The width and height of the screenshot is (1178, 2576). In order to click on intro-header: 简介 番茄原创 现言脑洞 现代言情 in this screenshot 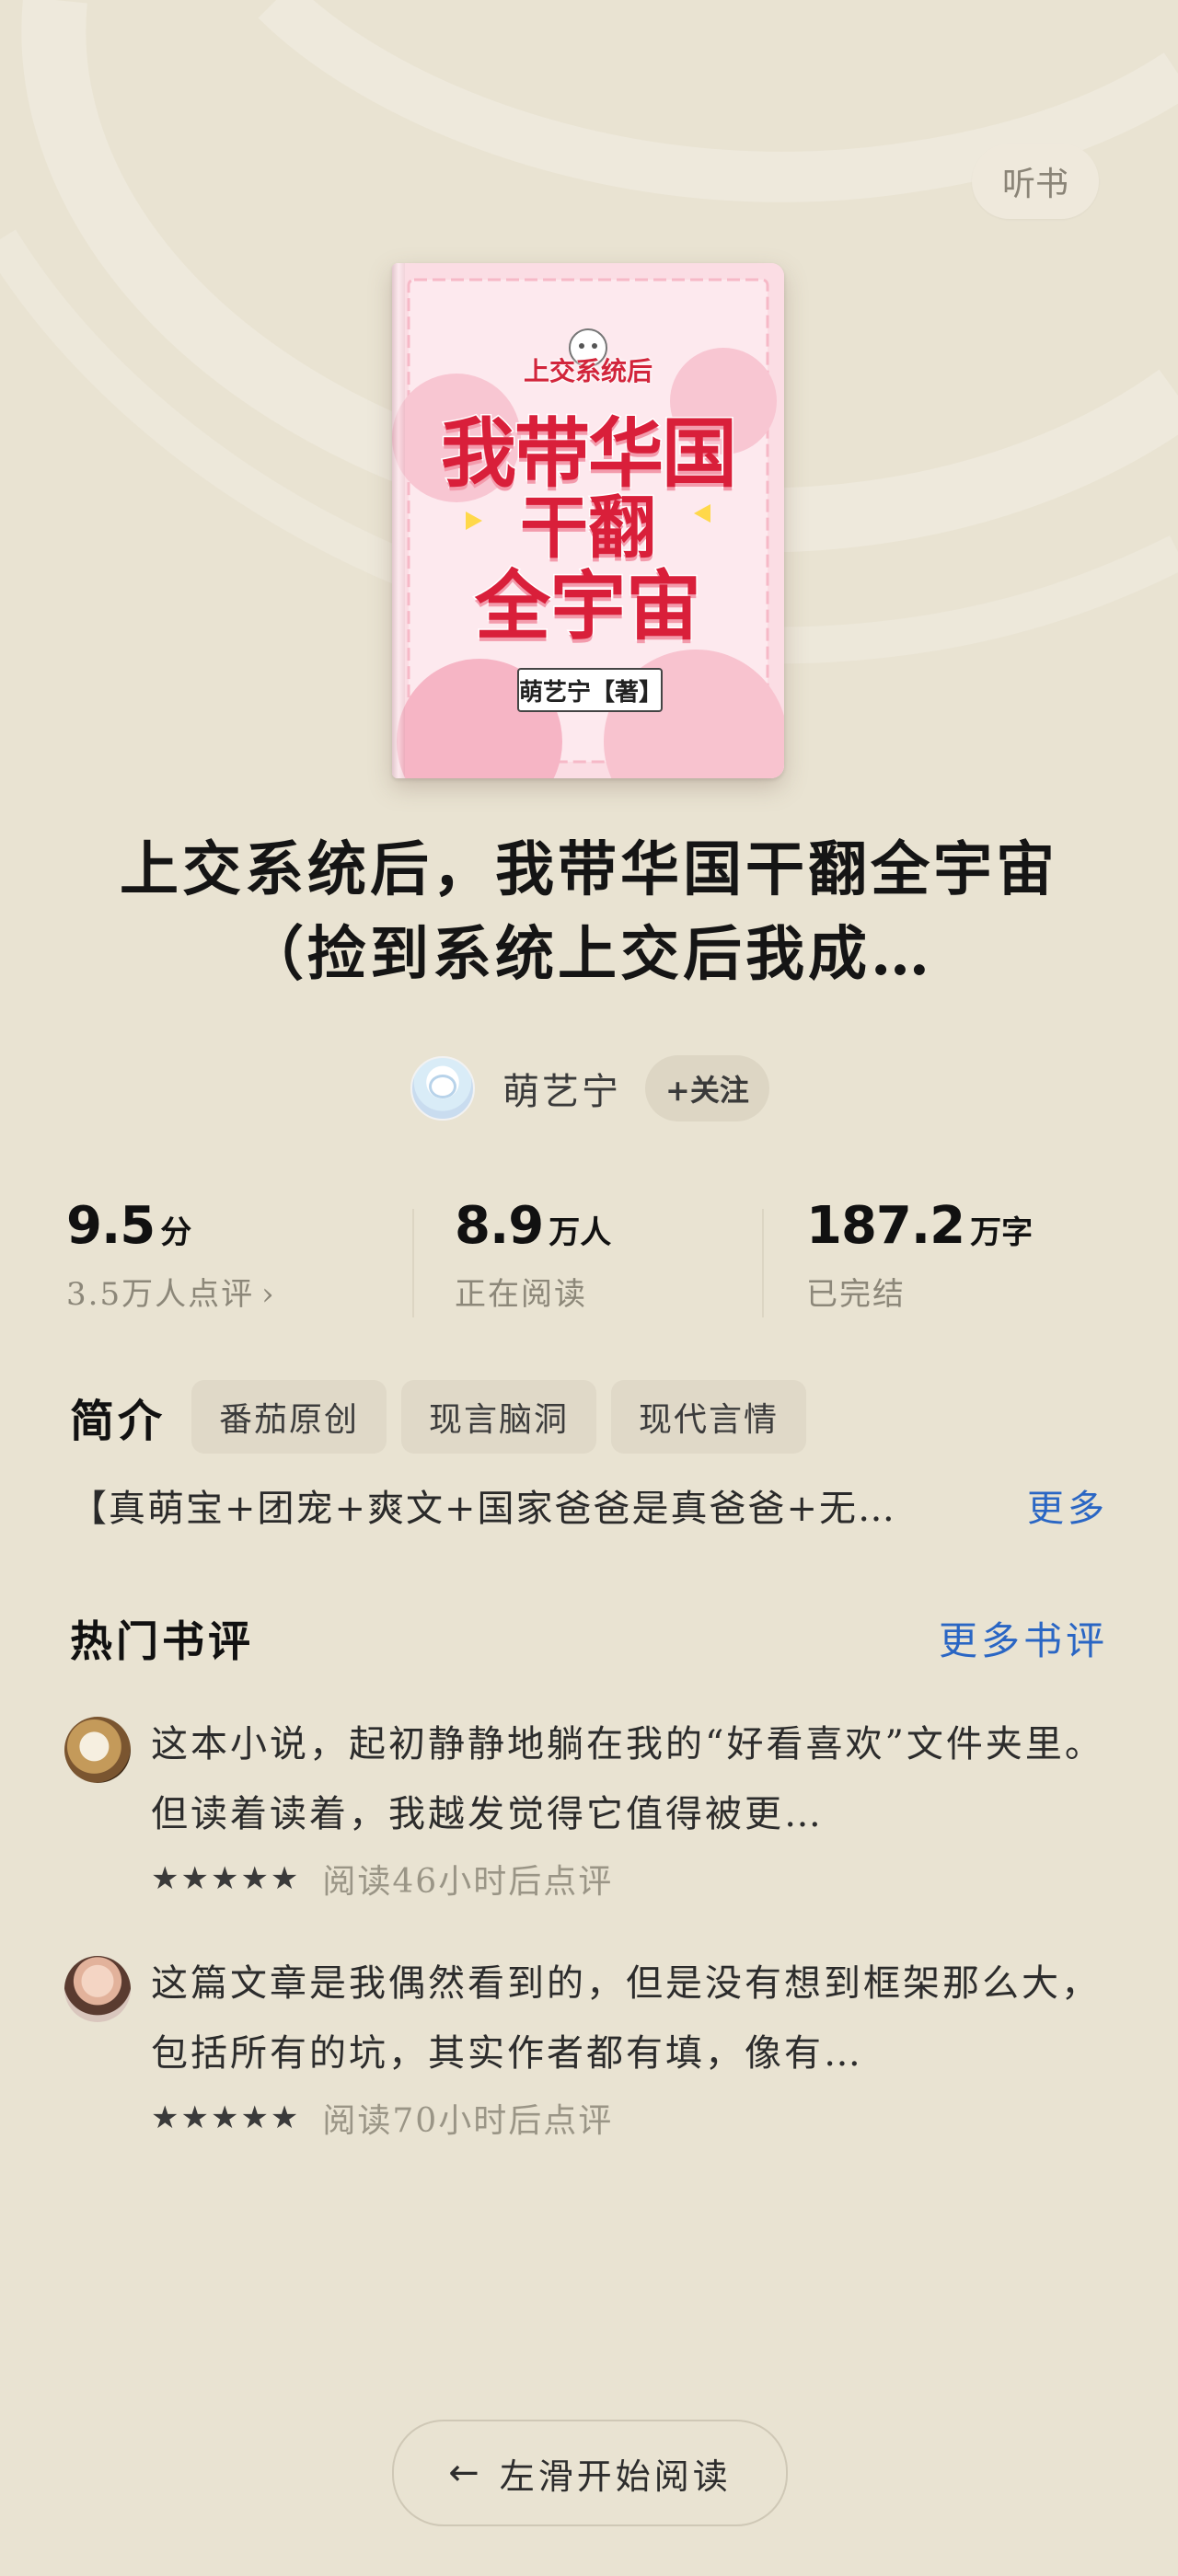, I will do `click(445, 1417)`.